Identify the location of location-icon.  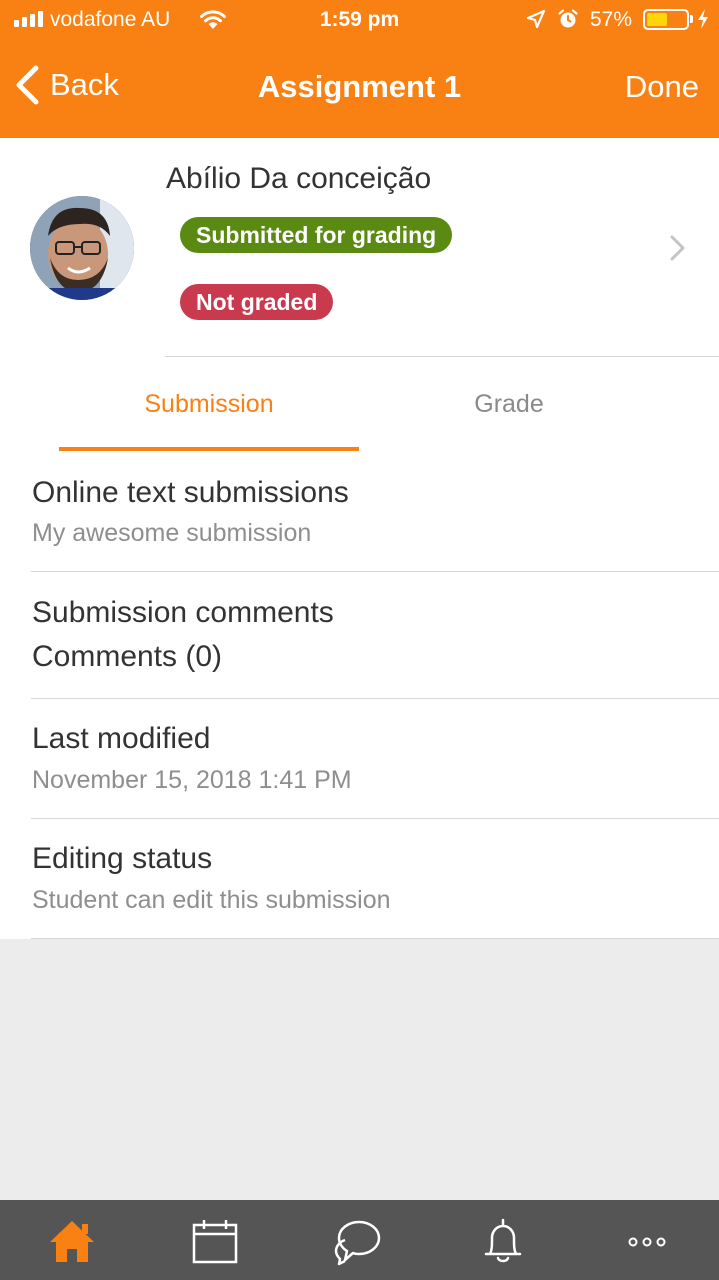
(536, 19).